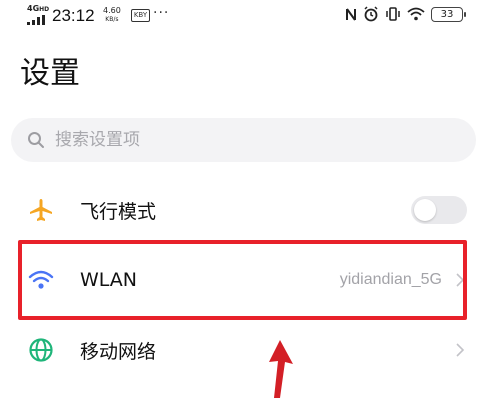 This screenshot has height=400, width=485. I want to click on globe-icon, so click(41, 350).